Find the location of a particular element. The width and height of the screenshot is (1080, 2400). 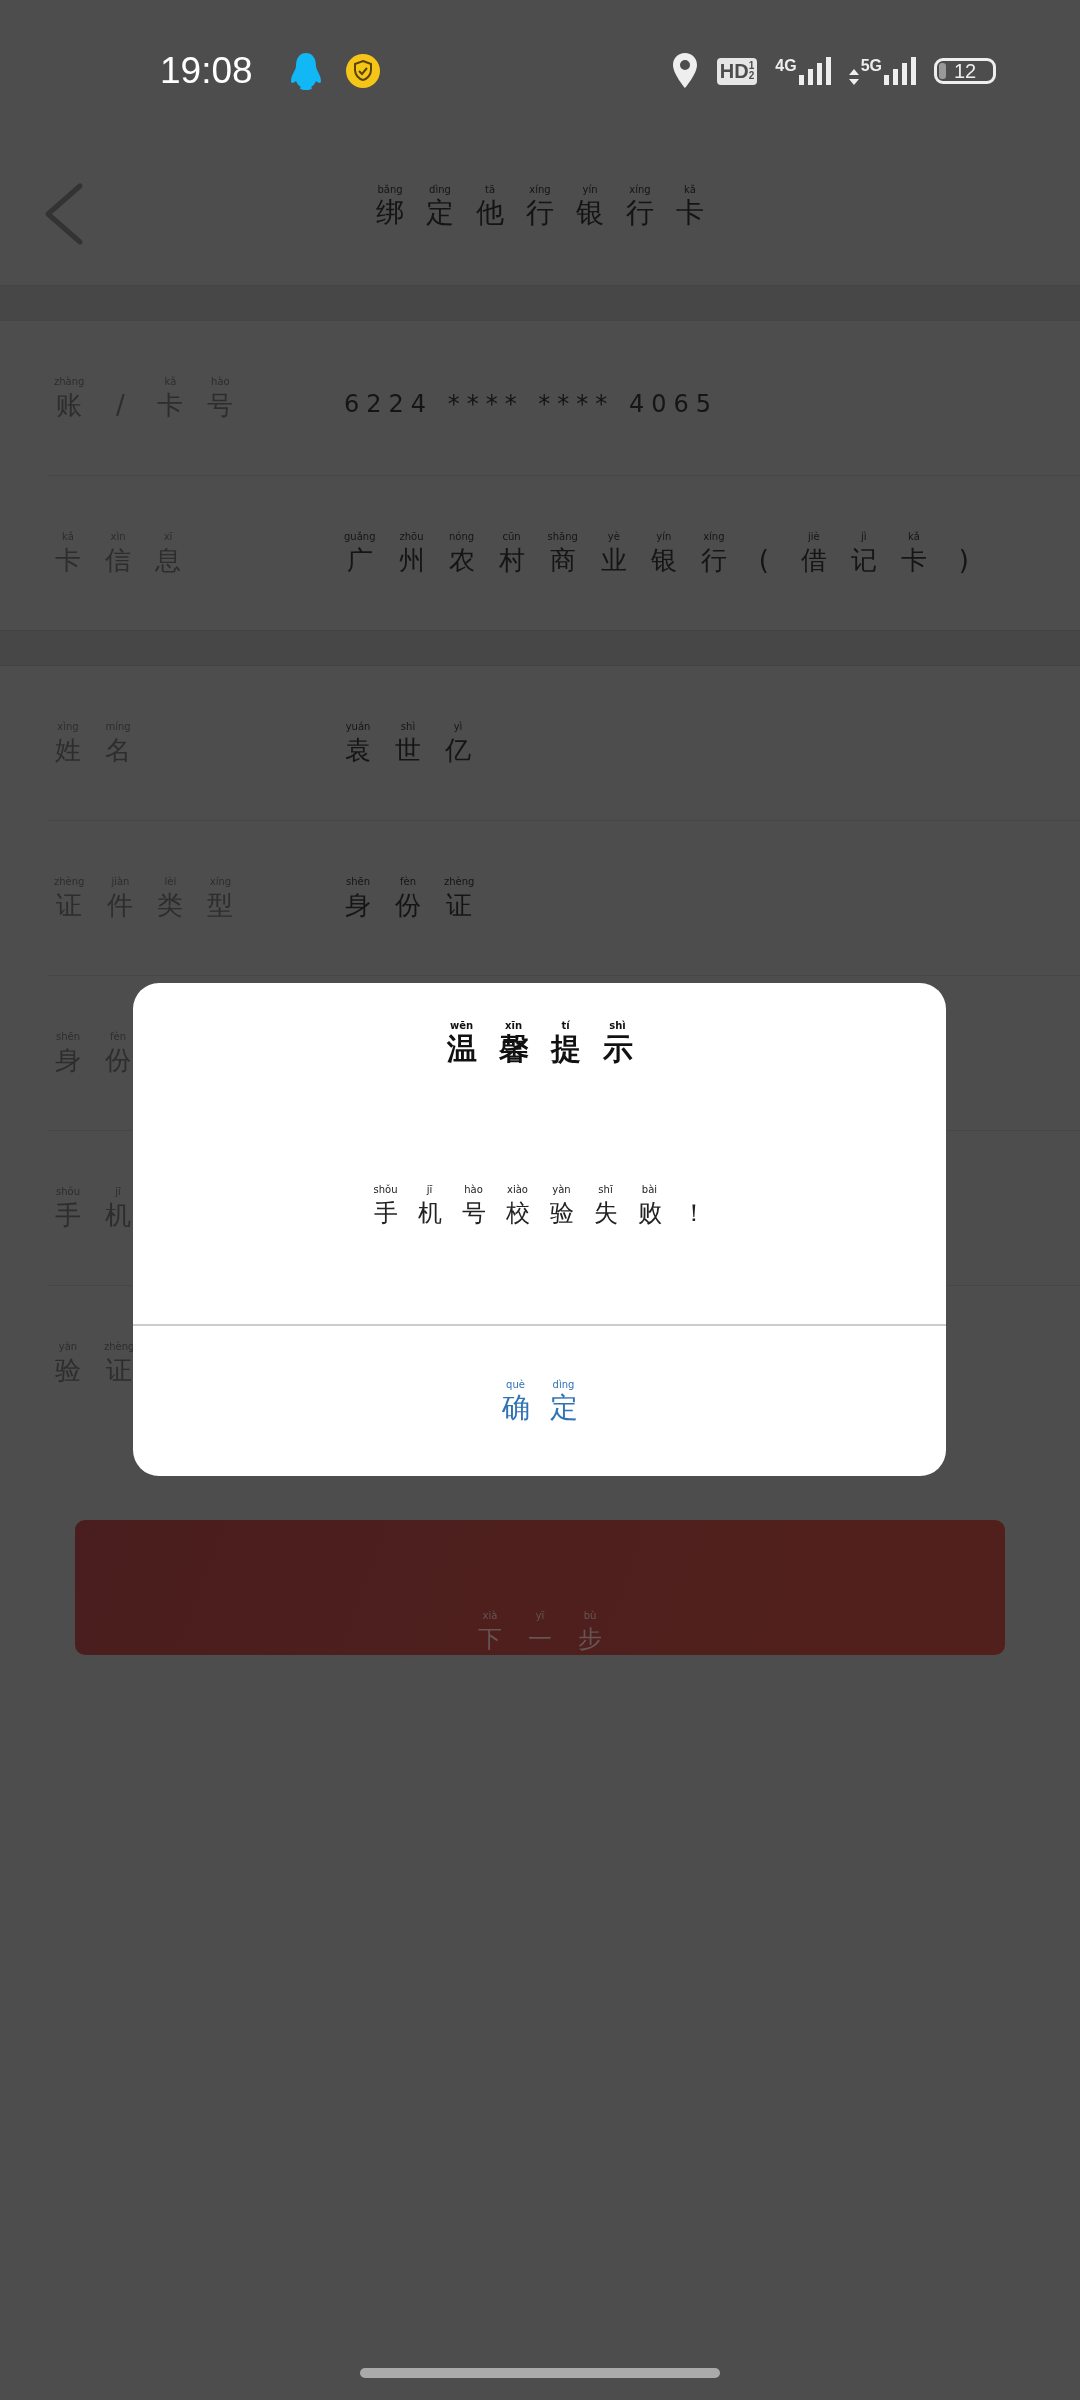

penguin-icon is located at coordinates (305, 71).